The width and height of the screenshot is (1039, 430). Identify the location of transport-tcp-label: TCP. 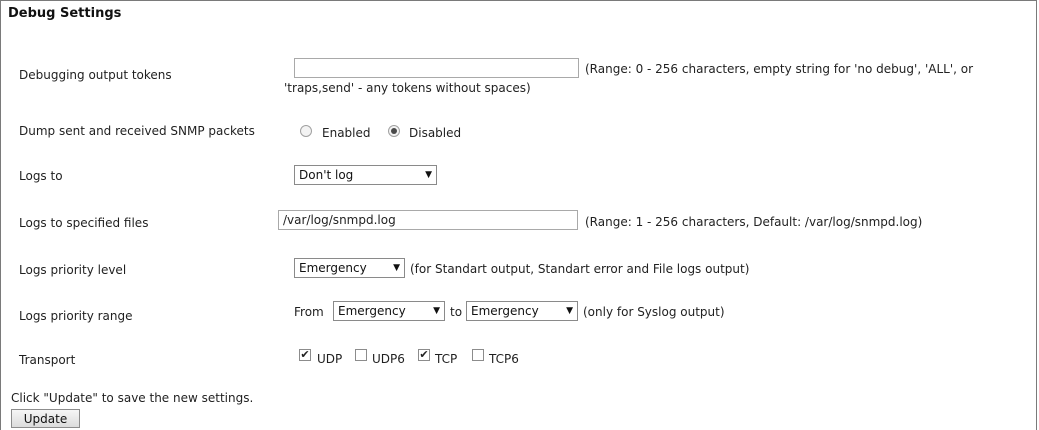
(446, 359).